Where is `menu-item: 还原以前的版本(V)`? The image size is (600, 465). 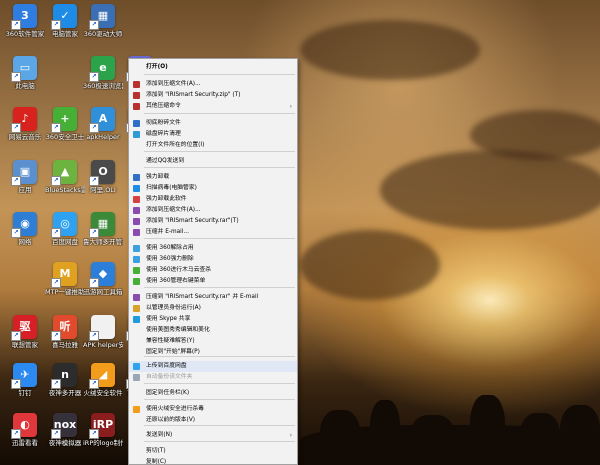 menu-item: 还原以前的版本(V) is located at coordinates (213, 420).